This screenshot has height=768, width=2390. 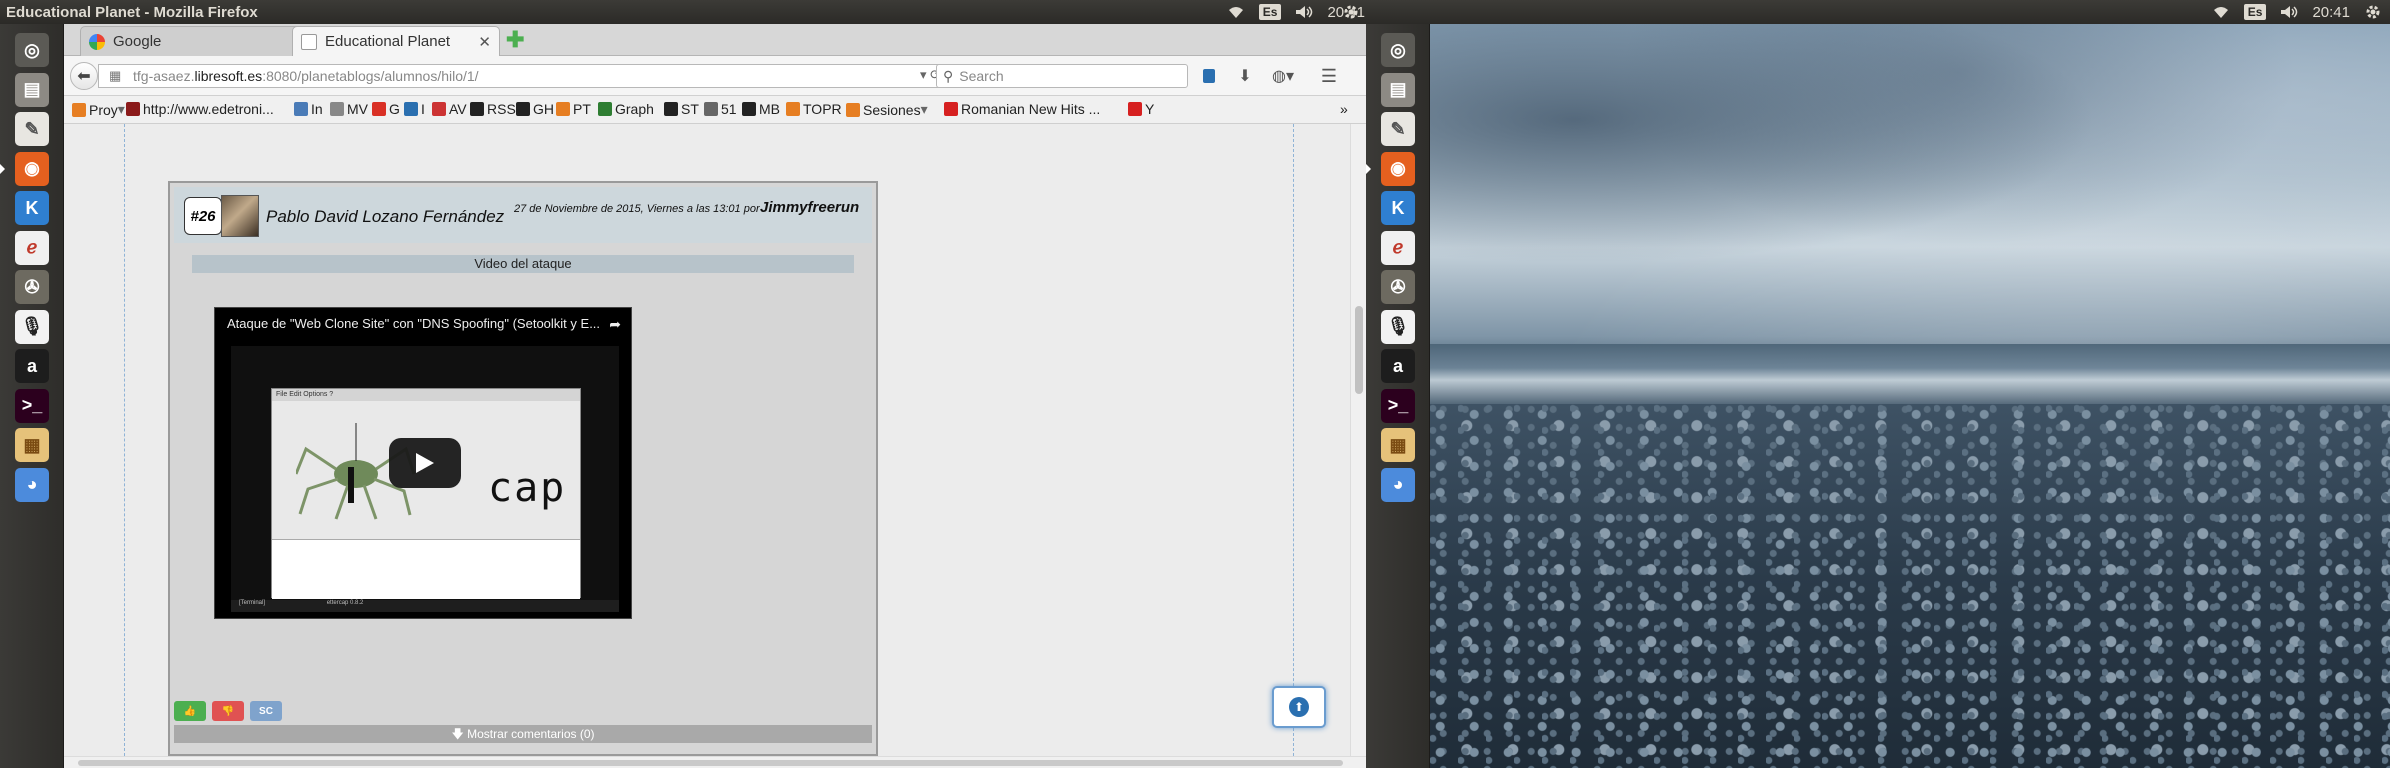 I want to click on addon-icon: ◍▾, so click(x=1283, y=76).